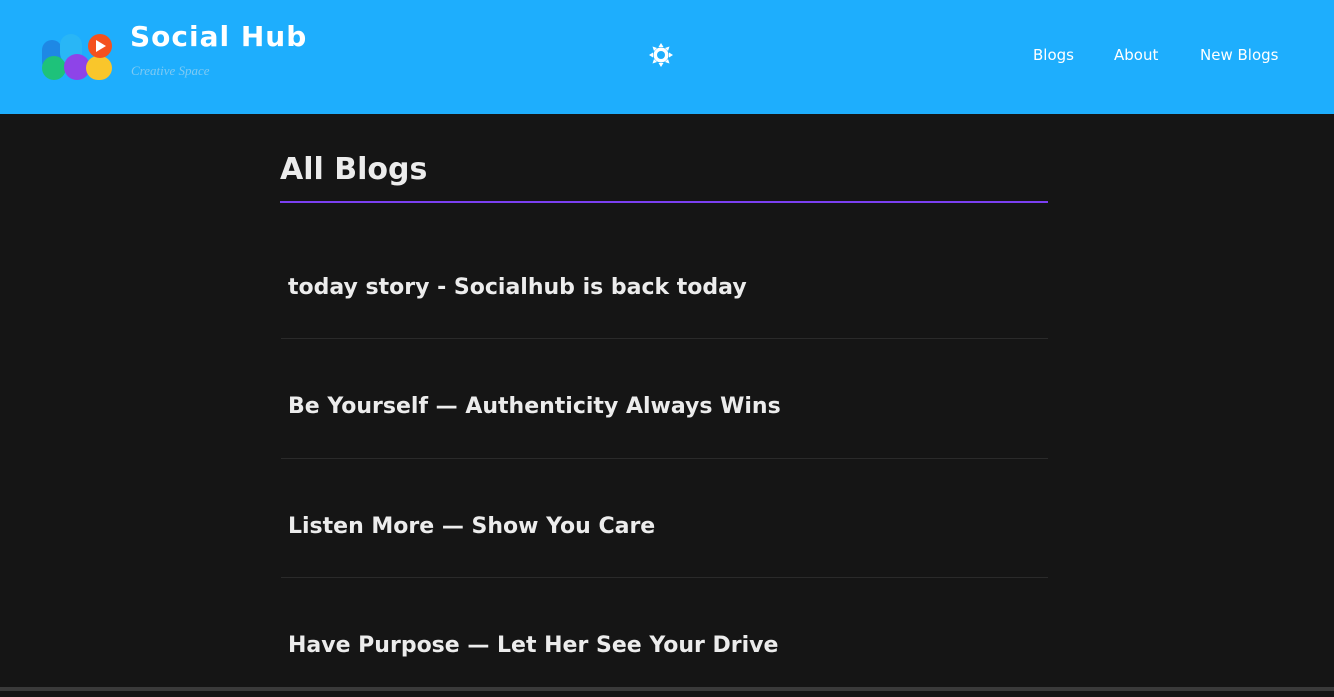 The image size is (1334, 697). What do you see at coordinates (661, 55) in the screenshot?
I see `sun-icon` at bounding box center [661, 55].